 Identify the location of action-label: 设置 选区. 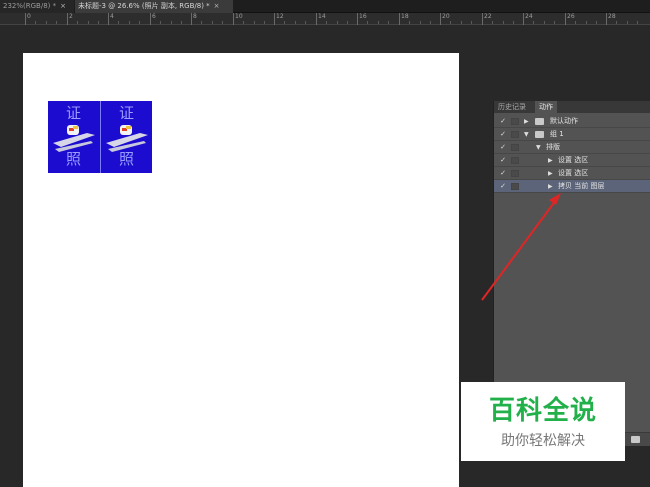
(573, 160).